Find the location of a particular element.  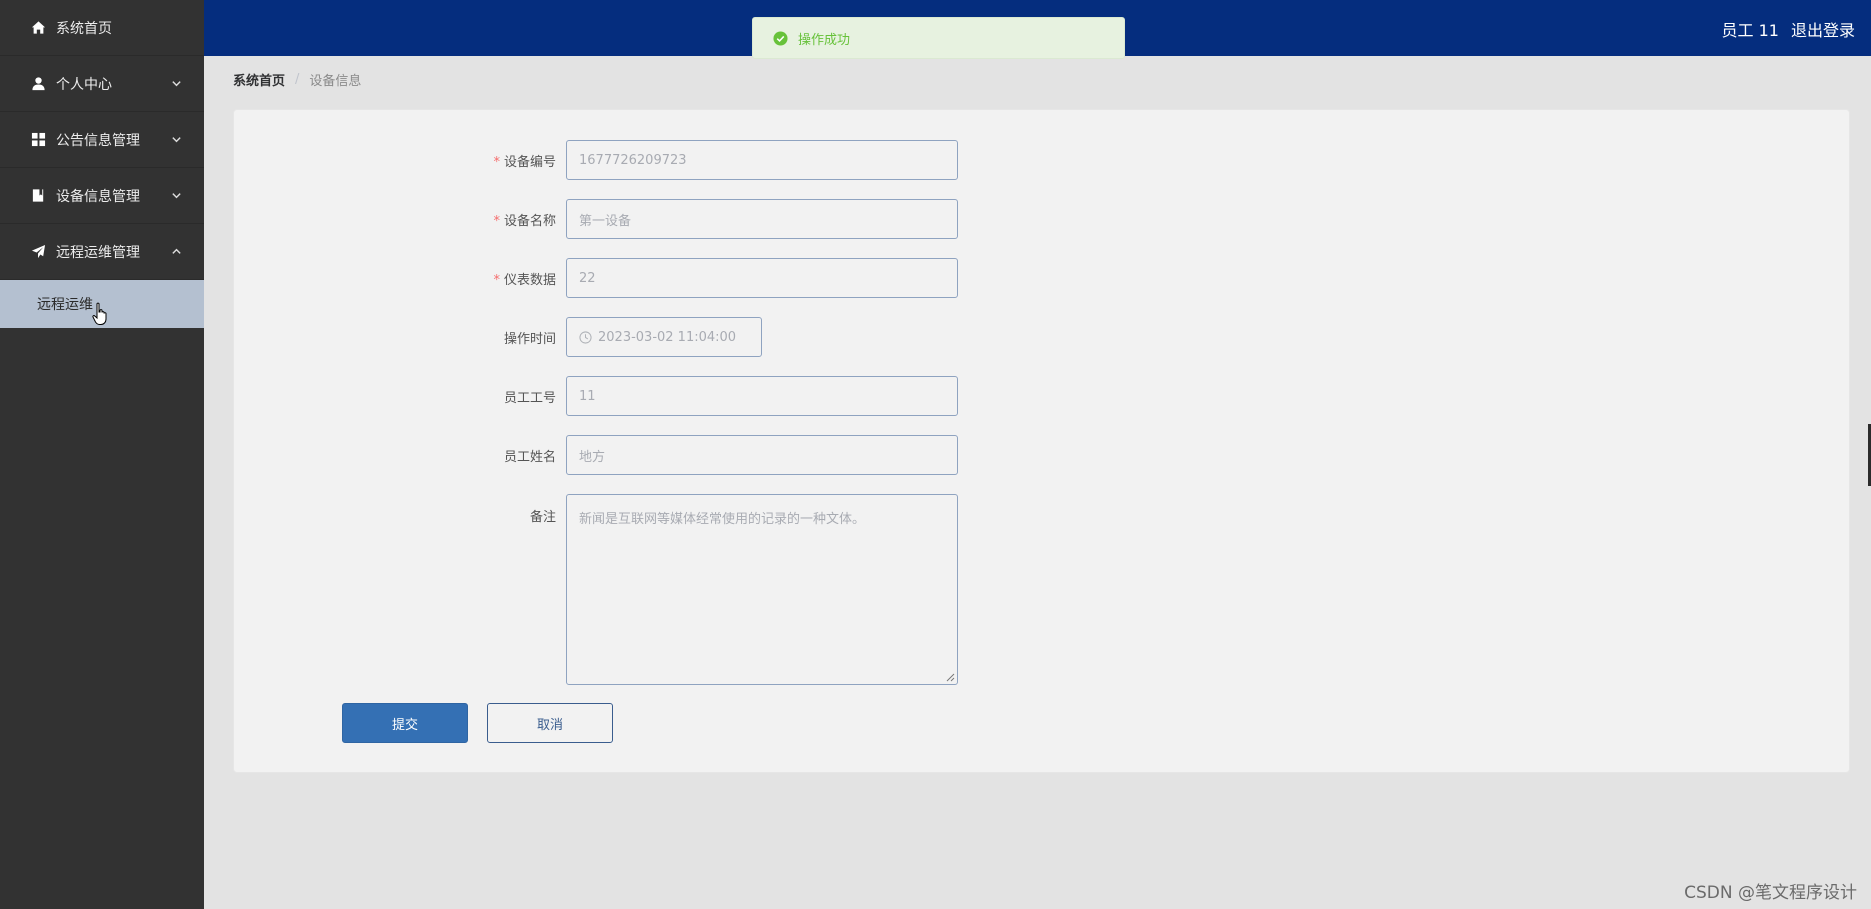

clock-icon is located at coordinates (585, 337).